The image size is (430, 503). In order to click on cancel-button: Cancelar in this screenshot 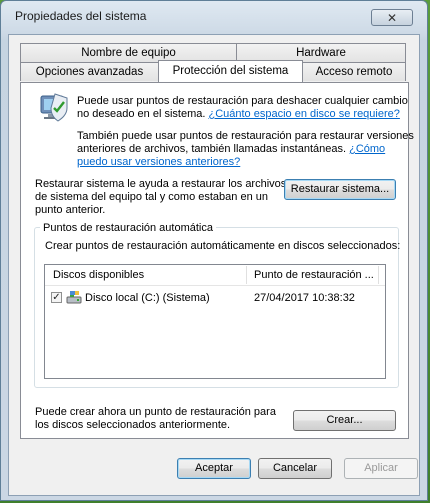, I will do `click(295, 468)`.